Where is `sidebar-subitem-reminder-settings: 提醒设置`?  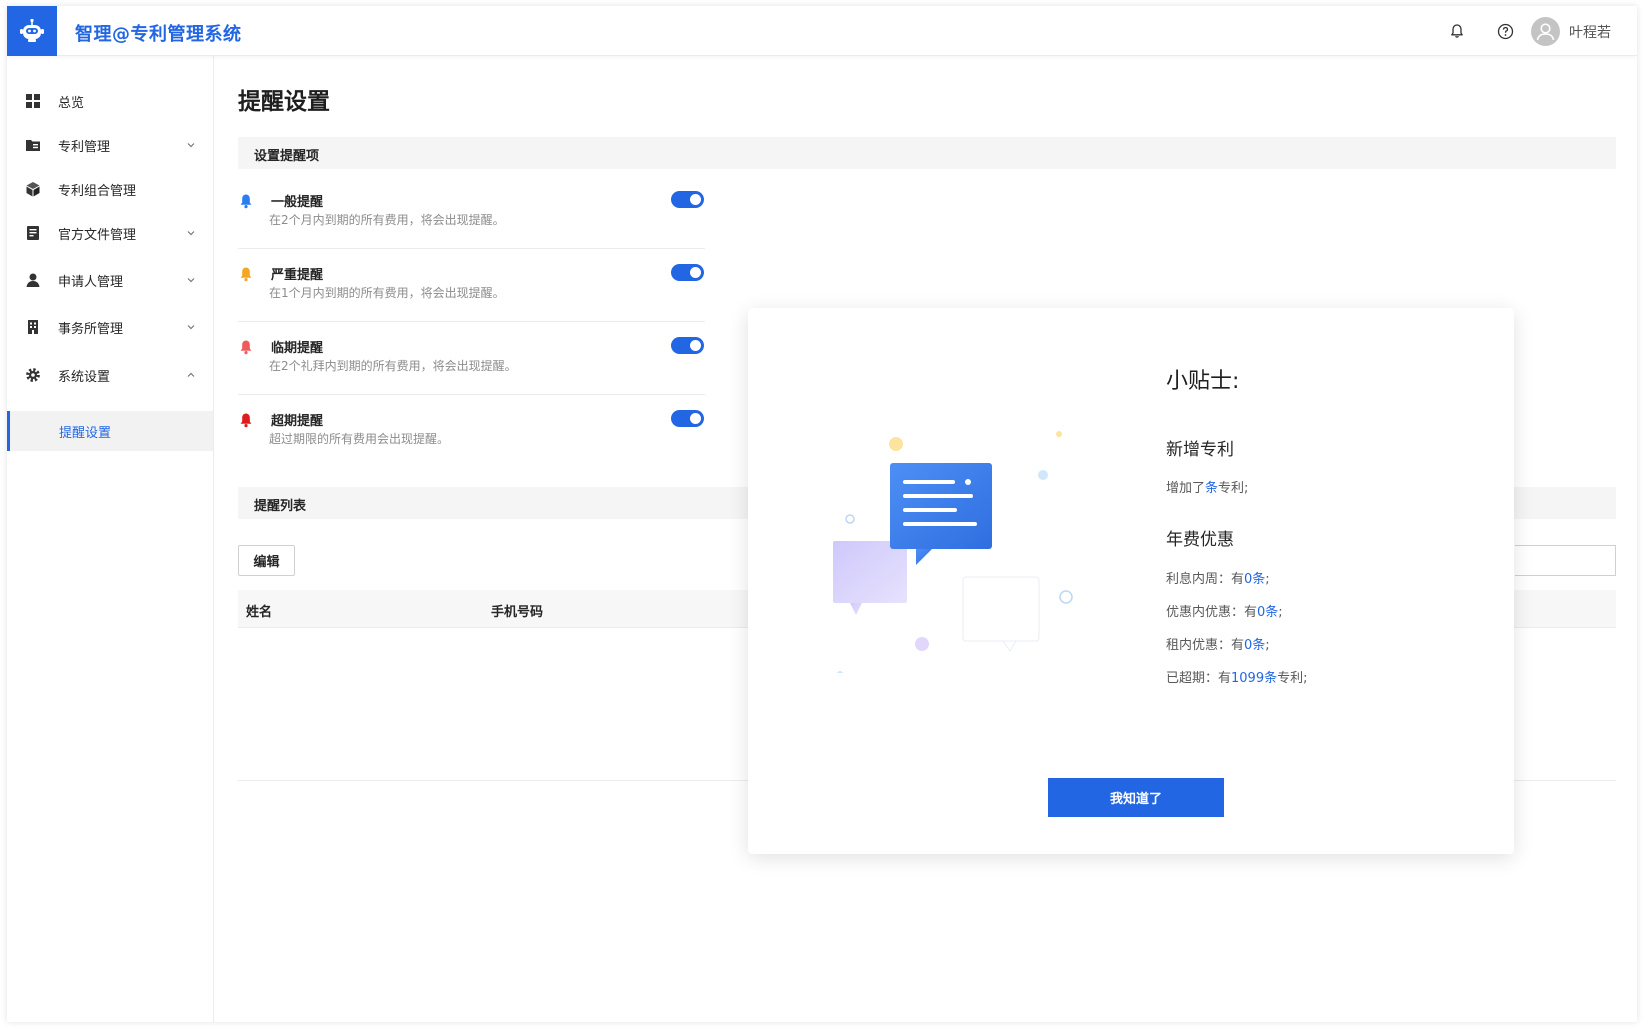
sidebar-subitem-reminder-settings: 提醒设置 is located at coordinates (110, 431).